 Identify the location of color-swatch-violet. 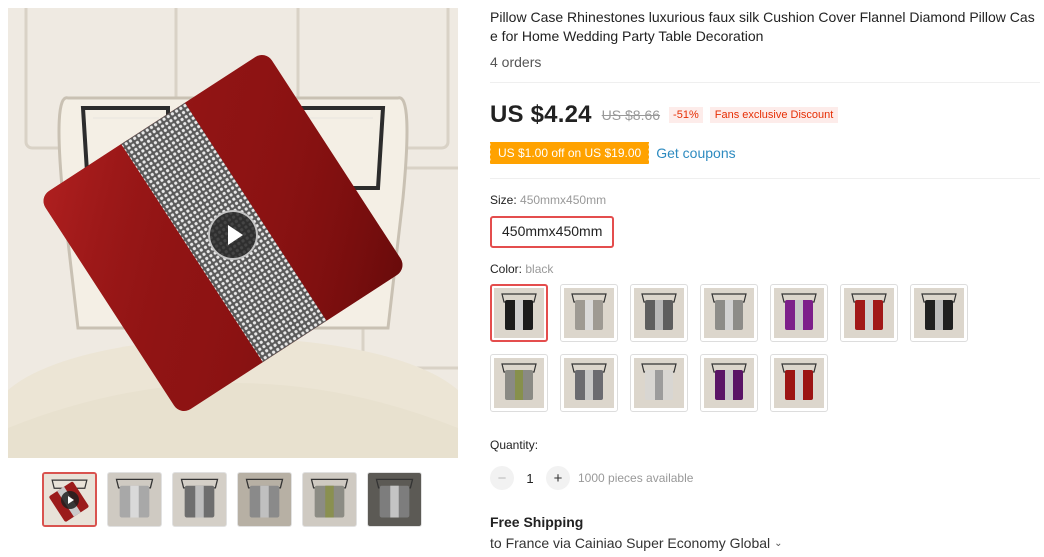
(729, 383).